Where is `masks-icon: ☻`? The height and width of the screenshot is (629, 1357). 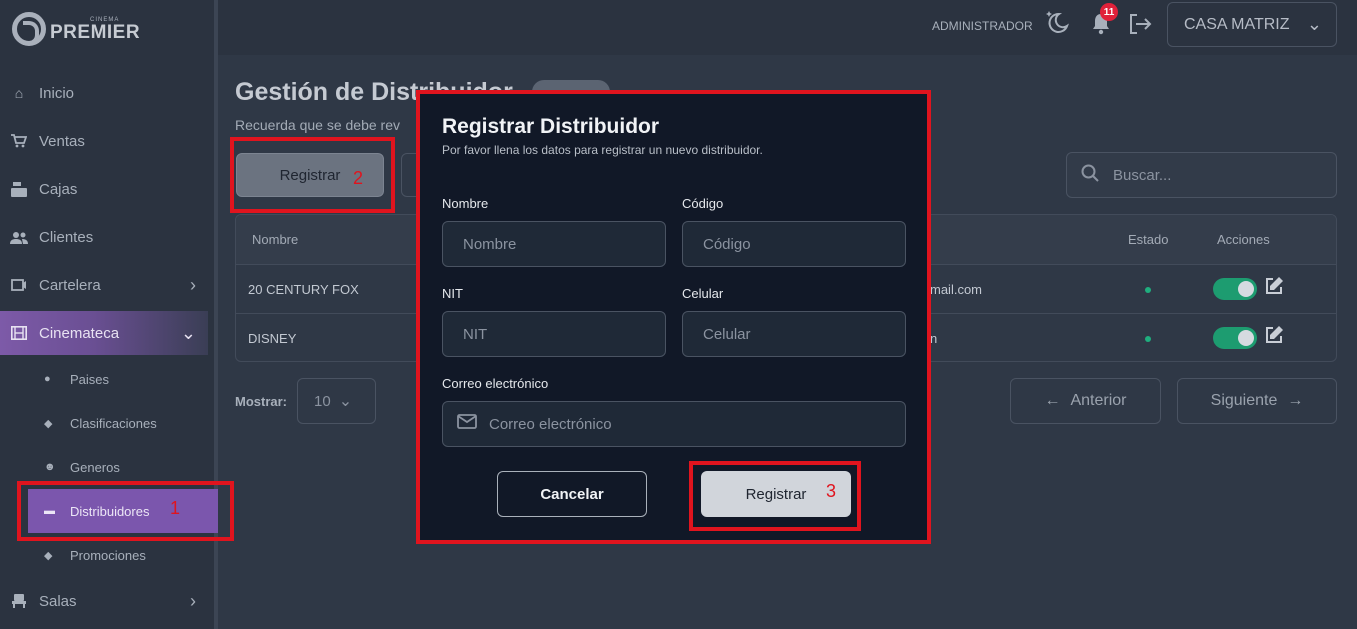
masks-icon: ☻ is located at coordinates (50, 467).